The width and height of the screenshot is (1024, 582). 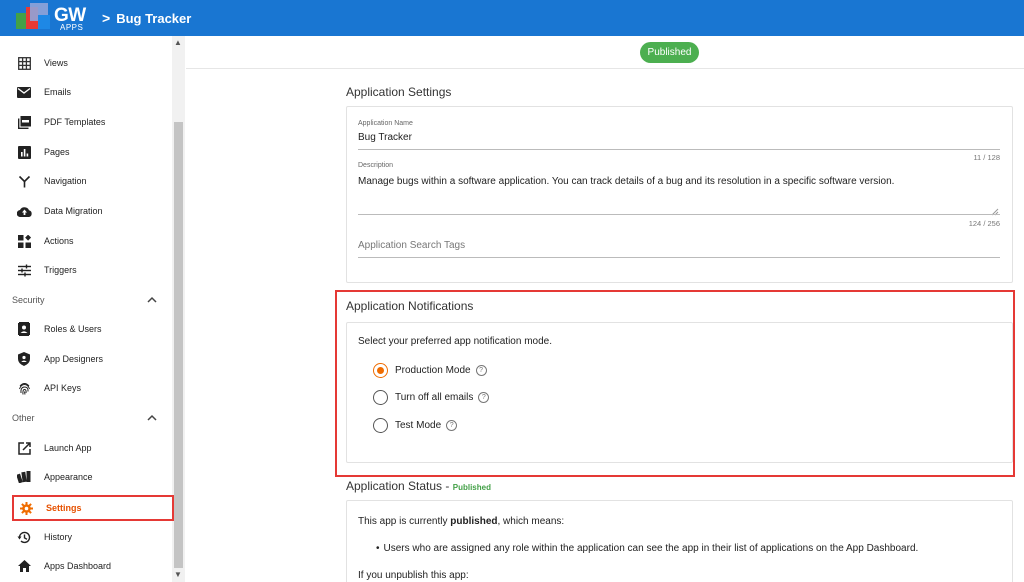 What do you see at coordinates (26, 508) in the screenshot?
I see `gear-icon` at bounding box center [26, 508].